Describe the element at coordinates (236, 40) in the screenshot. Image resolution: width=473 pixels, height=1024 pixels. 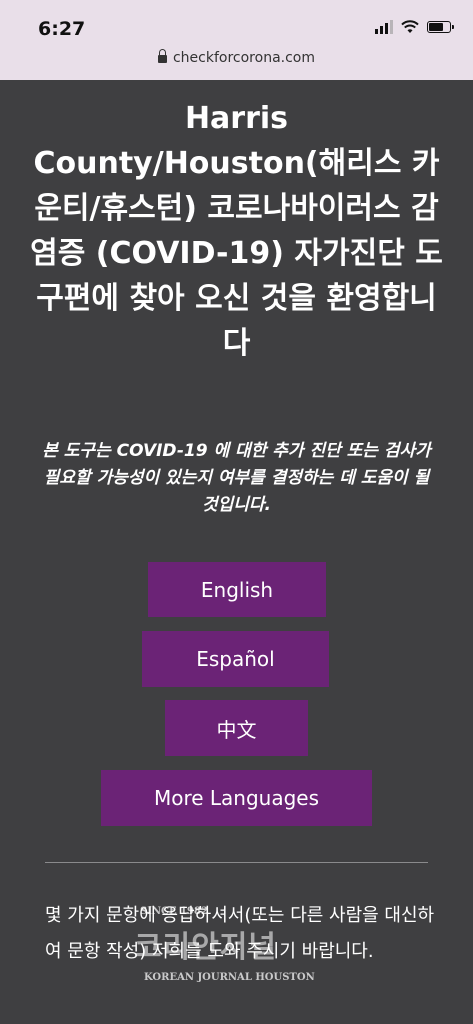
I see `browser-top-bar: 6:27 checkforcorona.com` at that location.